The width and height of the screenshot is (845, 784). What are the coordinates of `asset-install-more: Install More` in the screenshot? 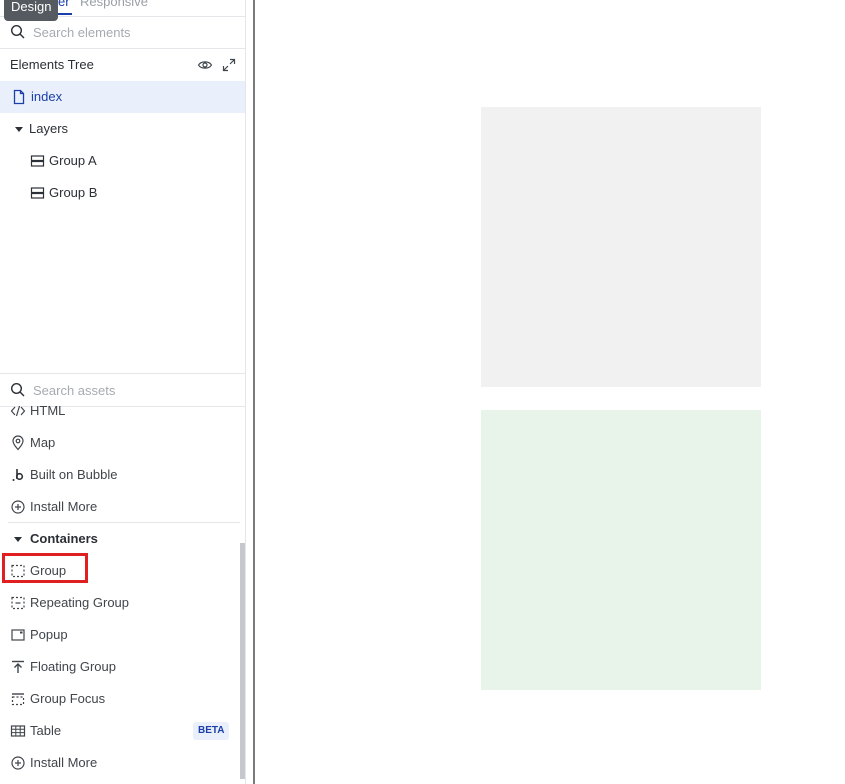 It's located at (120, 507).